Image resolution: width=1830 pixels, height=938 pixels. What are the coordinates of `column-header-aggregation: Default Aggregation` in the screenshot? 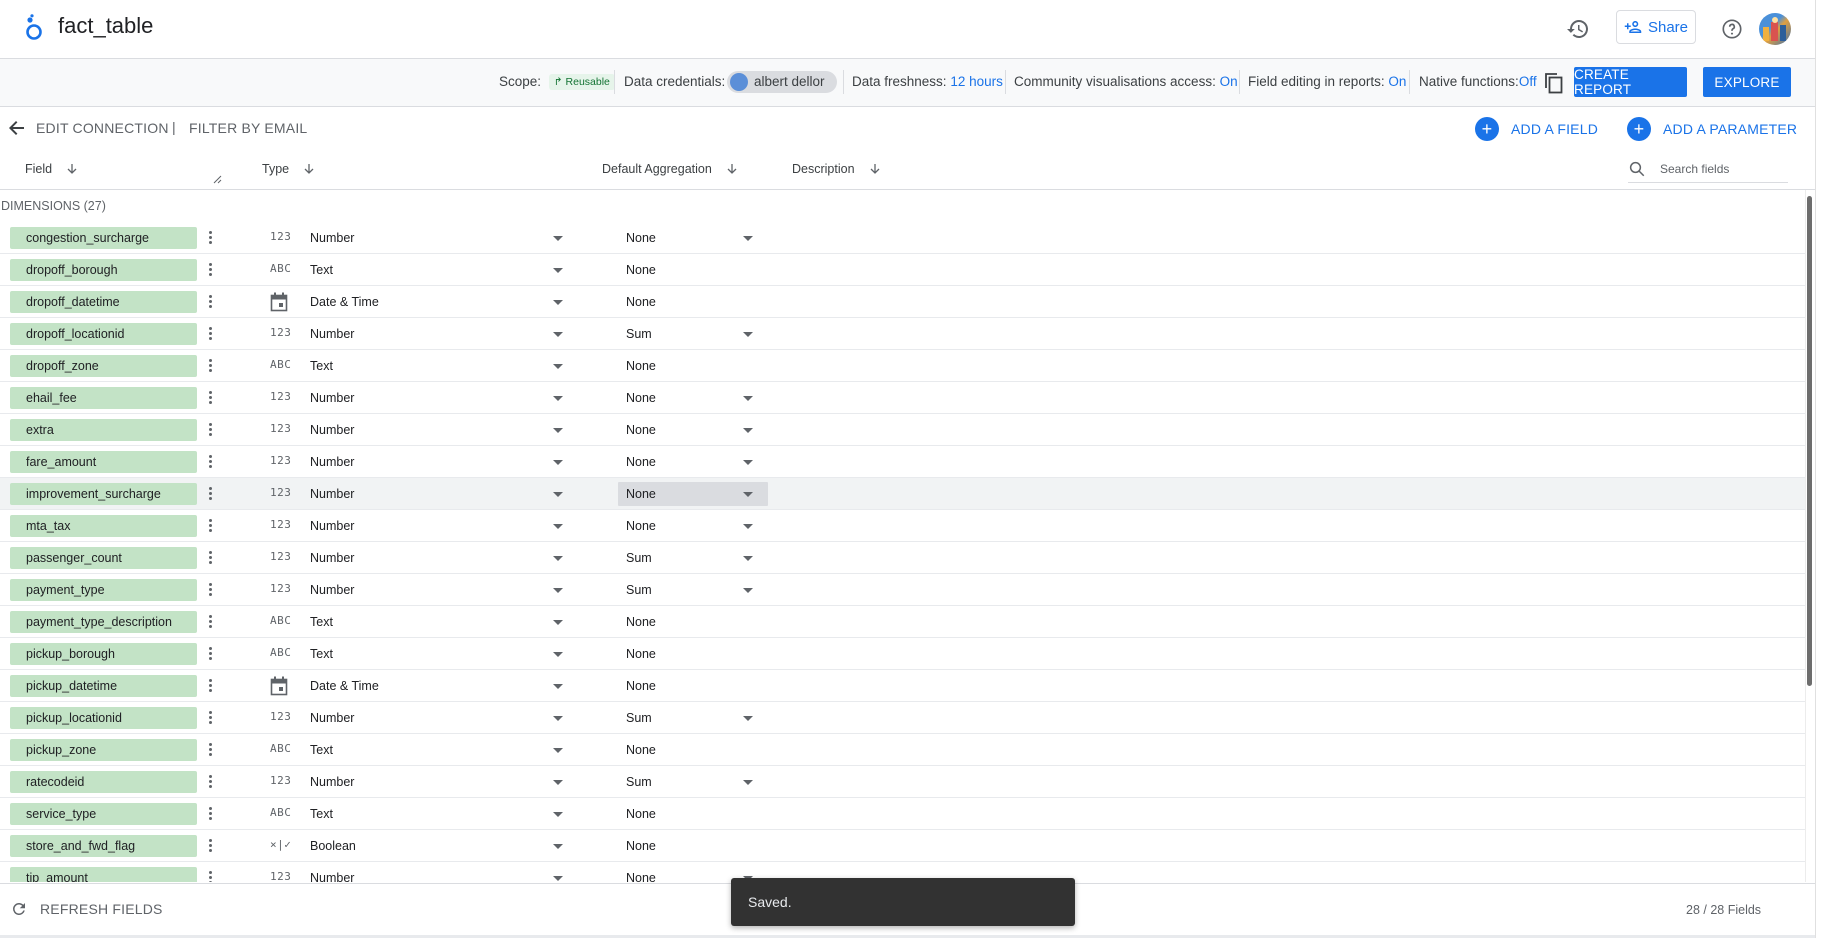 It's located at (670, 169).